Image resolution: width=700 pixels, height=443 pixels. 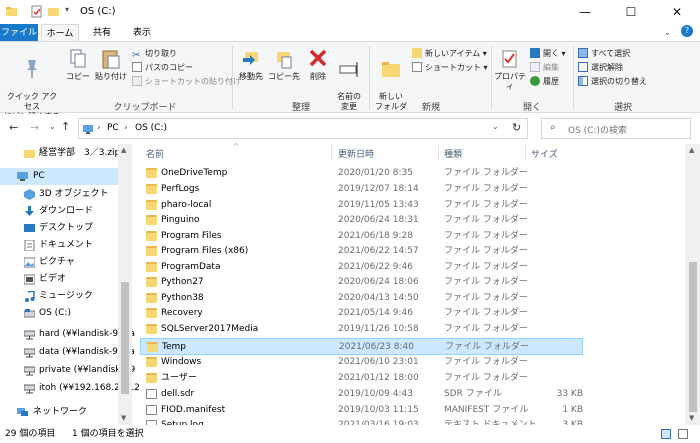 I want to click on nav-item-downloads: ダウンロード, so click(x=59, y=211).